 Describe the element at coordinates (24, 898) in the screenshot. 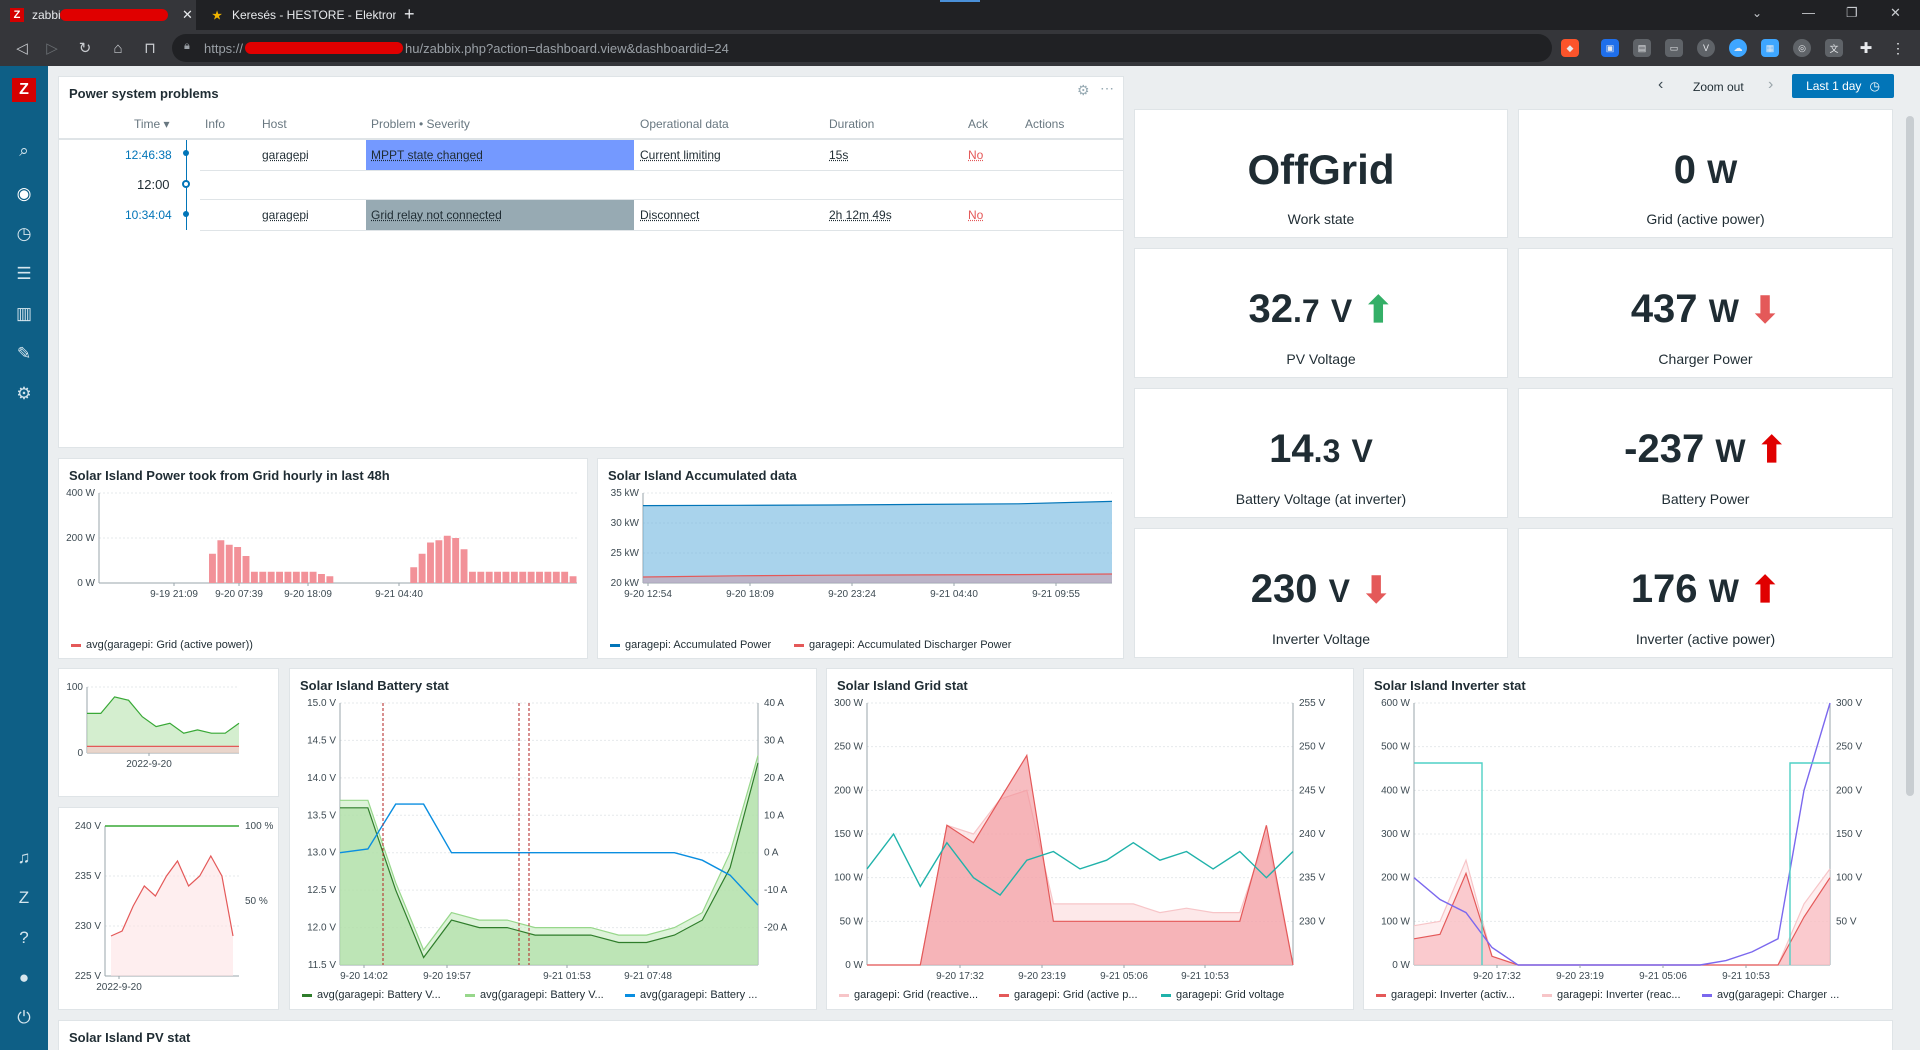

I see `integrations-icon: Z` at that location.